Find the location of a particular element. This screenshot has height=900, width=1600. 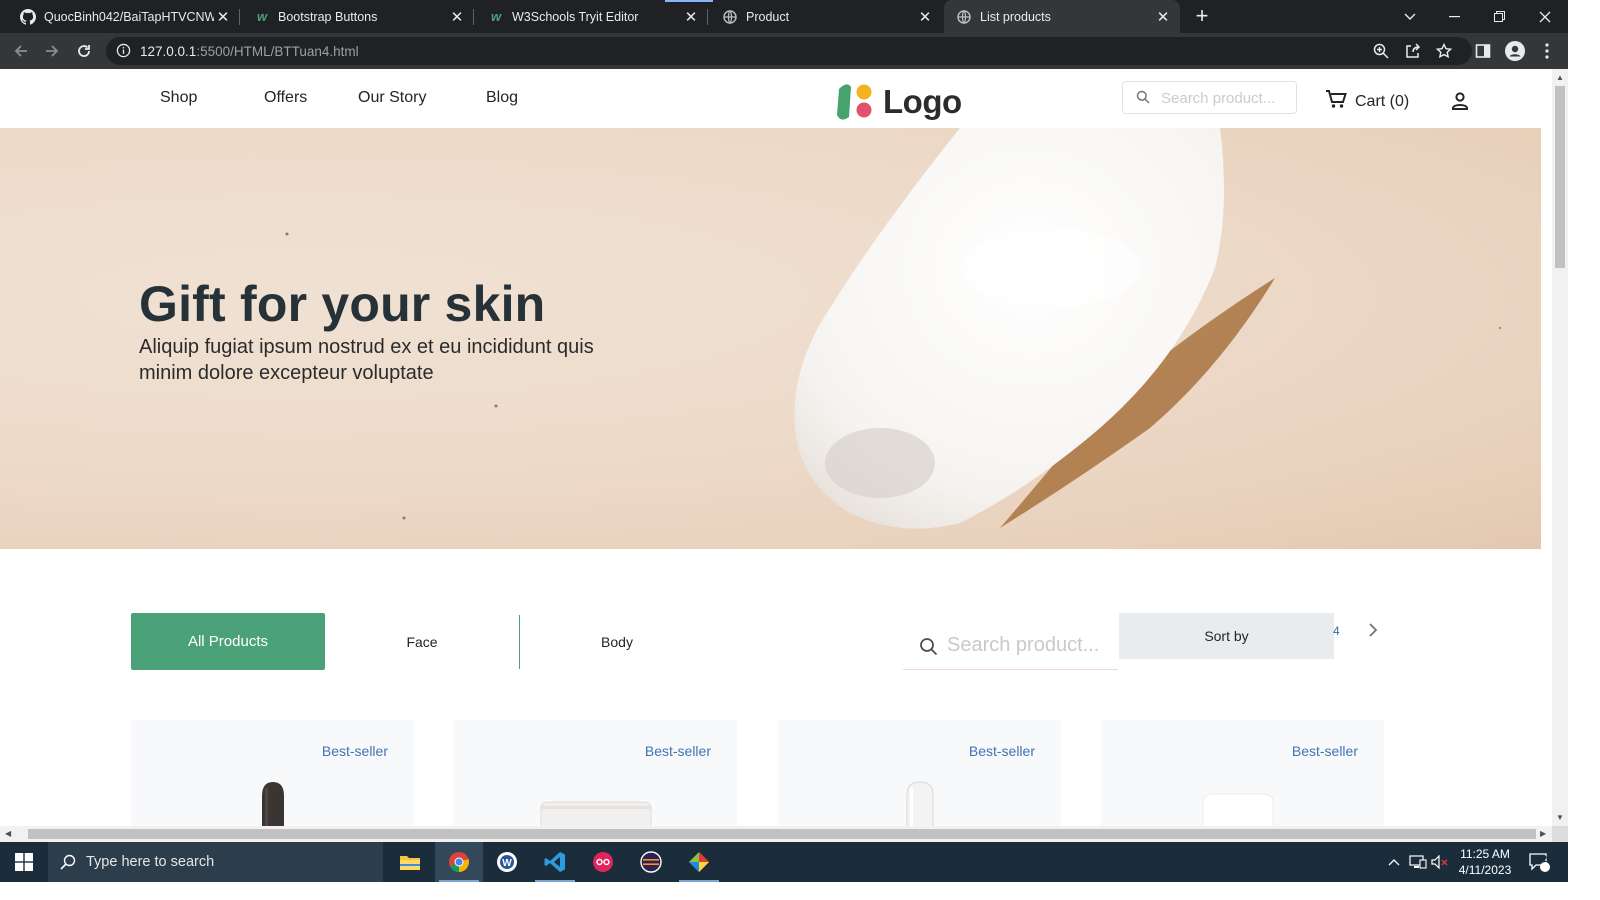

horizontal-scrollbar: ◀ ▶ is located at coordinates (776, 834).